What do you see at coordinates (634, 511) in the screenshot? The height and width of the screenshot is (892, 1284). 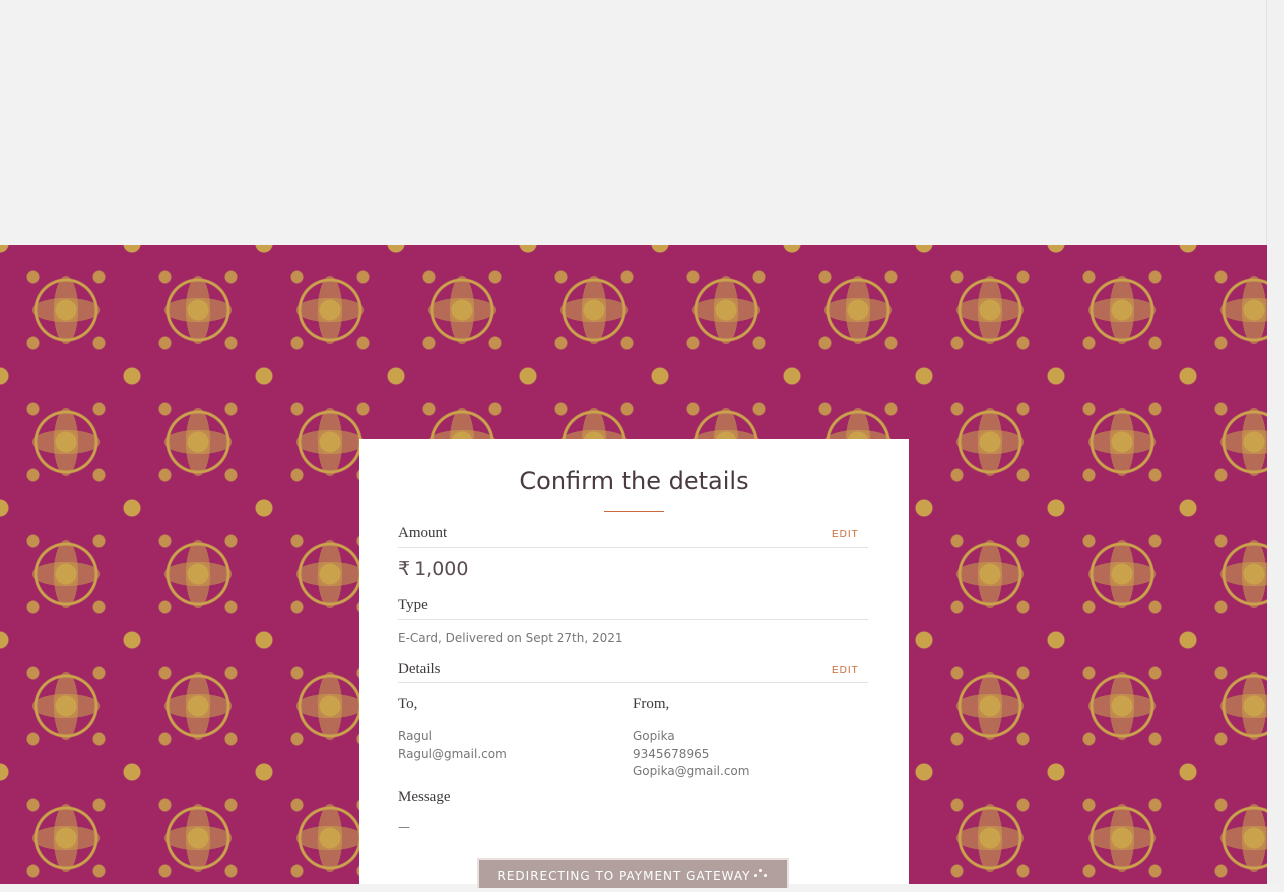 I see `title-underline` at bounding box center [634, 511].